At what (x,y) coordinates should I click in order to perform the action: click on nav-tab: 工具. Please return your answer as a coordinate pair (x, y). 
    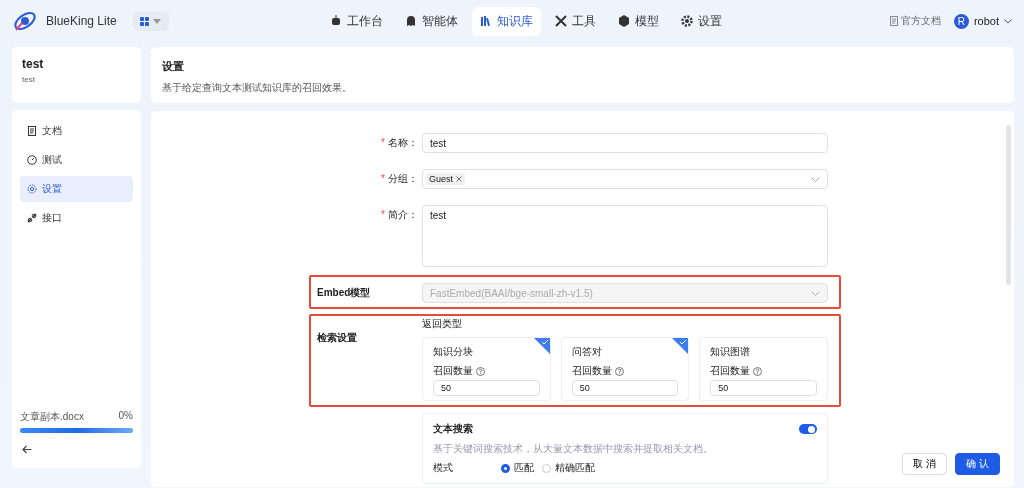
    Looking at the image, I should click on (575, 21).